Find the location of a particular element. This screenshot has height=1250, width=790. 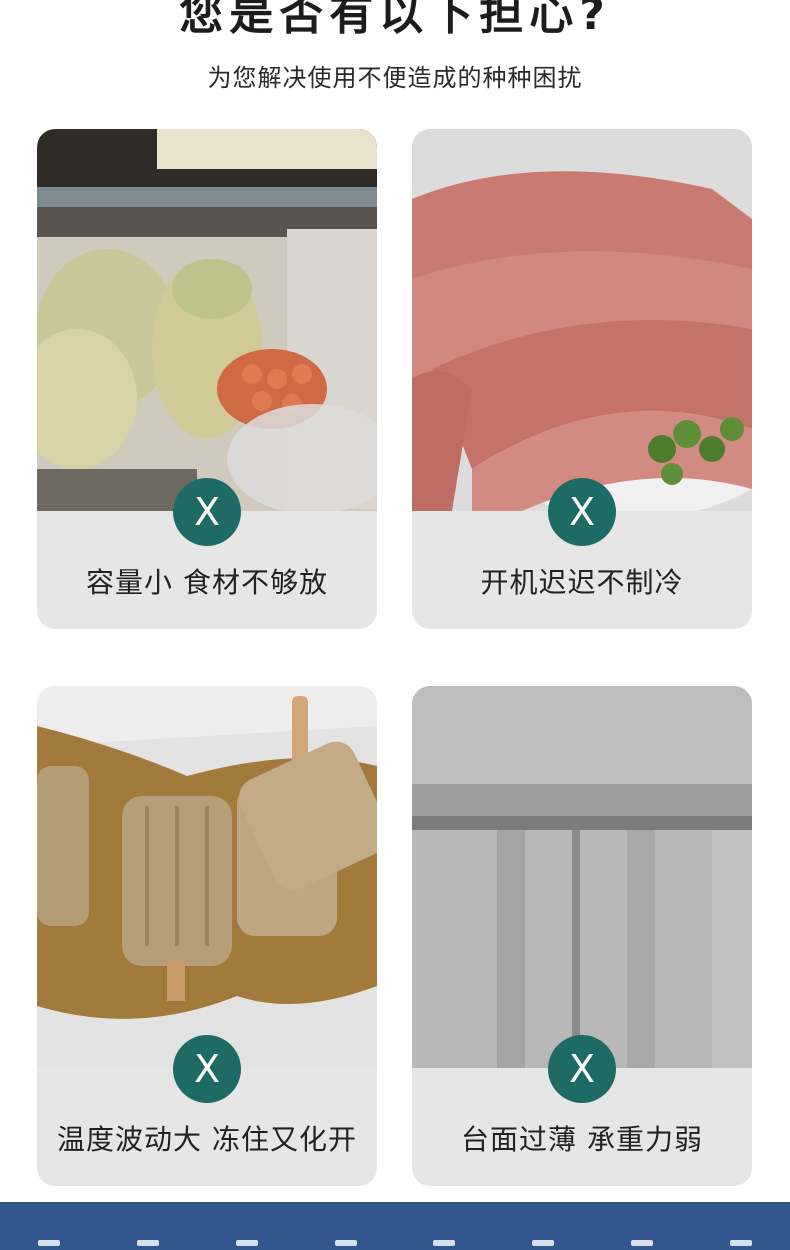

melting-popsicle-photo is located at coordinates (207, 877).